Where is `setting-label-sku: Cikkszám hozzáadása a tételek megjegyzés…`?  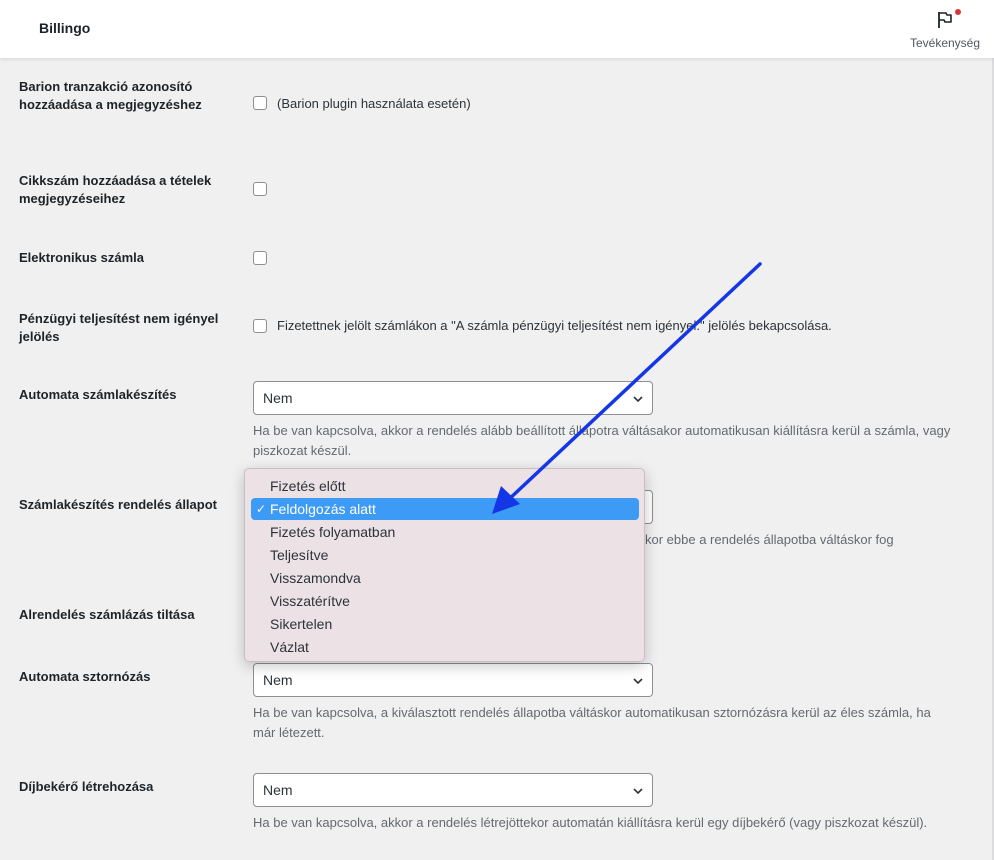 setting-label-sku: Cikkszám hozzáadása a tételek megjegyzés… is located at coordinates (115, 189).